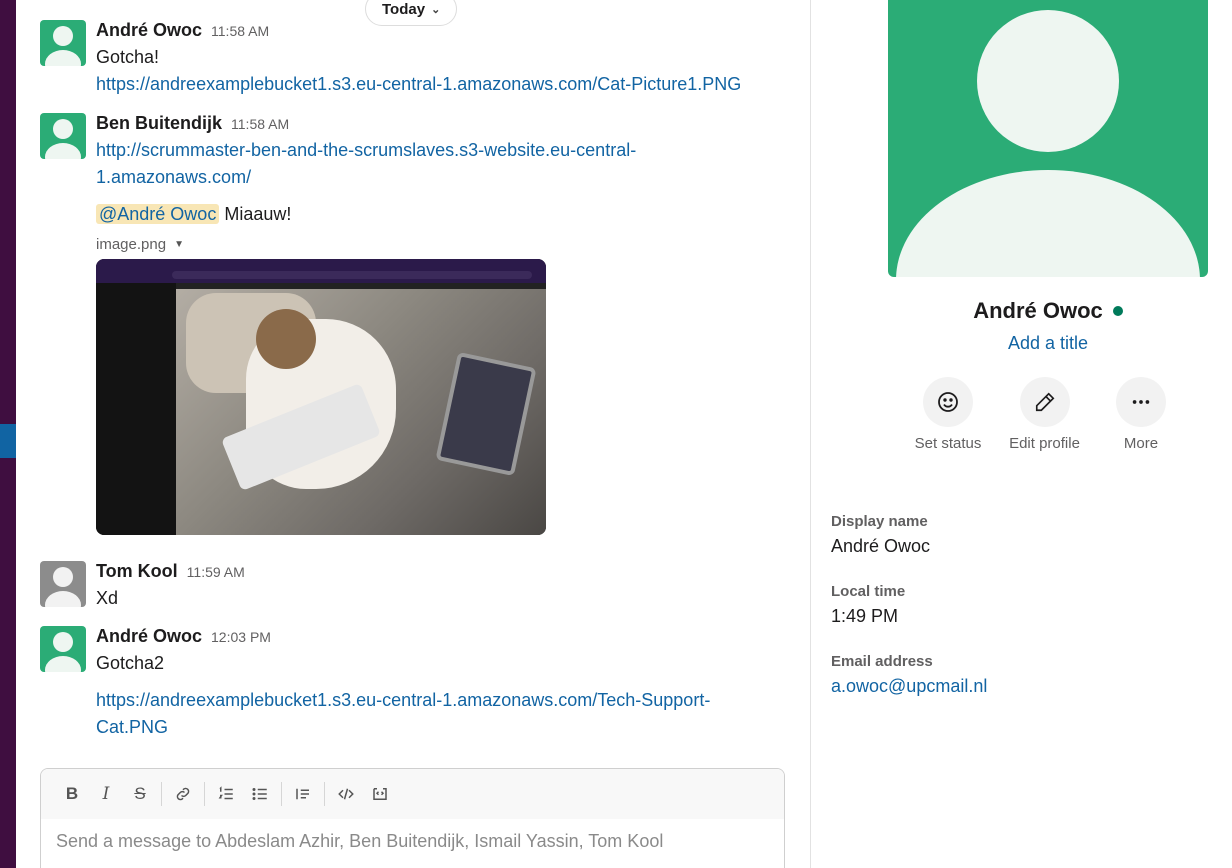  I want to click on local-time-label: Local time, so click(868, 591).